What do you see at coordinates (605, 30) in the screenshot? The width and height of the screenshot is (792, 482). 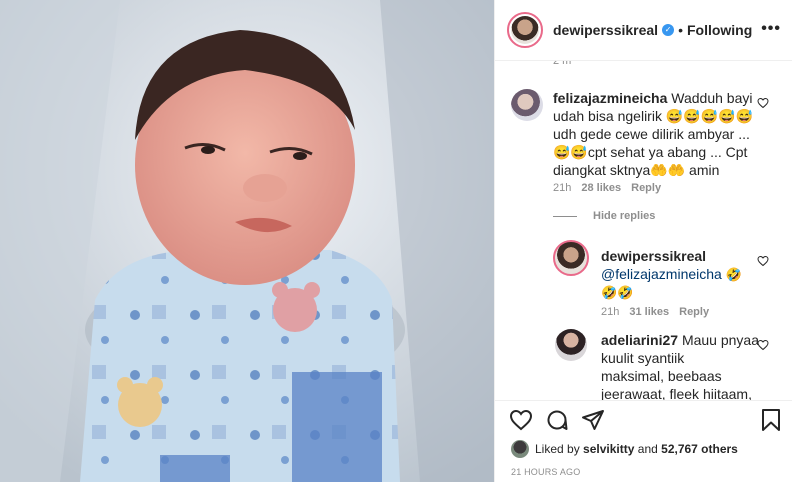 I see `author-username: dewiperssikreal` at bounding box center [605, 30].